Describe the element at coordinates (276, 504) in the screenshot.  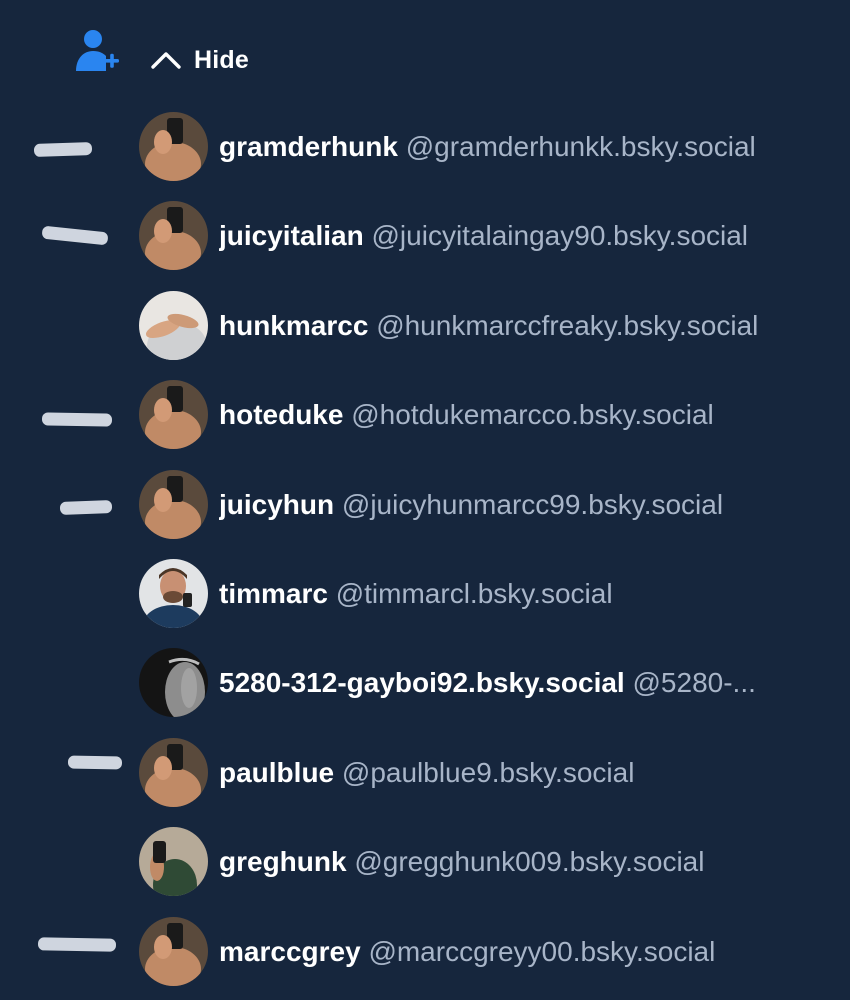
I see `display-name: juicyhun` at that location.